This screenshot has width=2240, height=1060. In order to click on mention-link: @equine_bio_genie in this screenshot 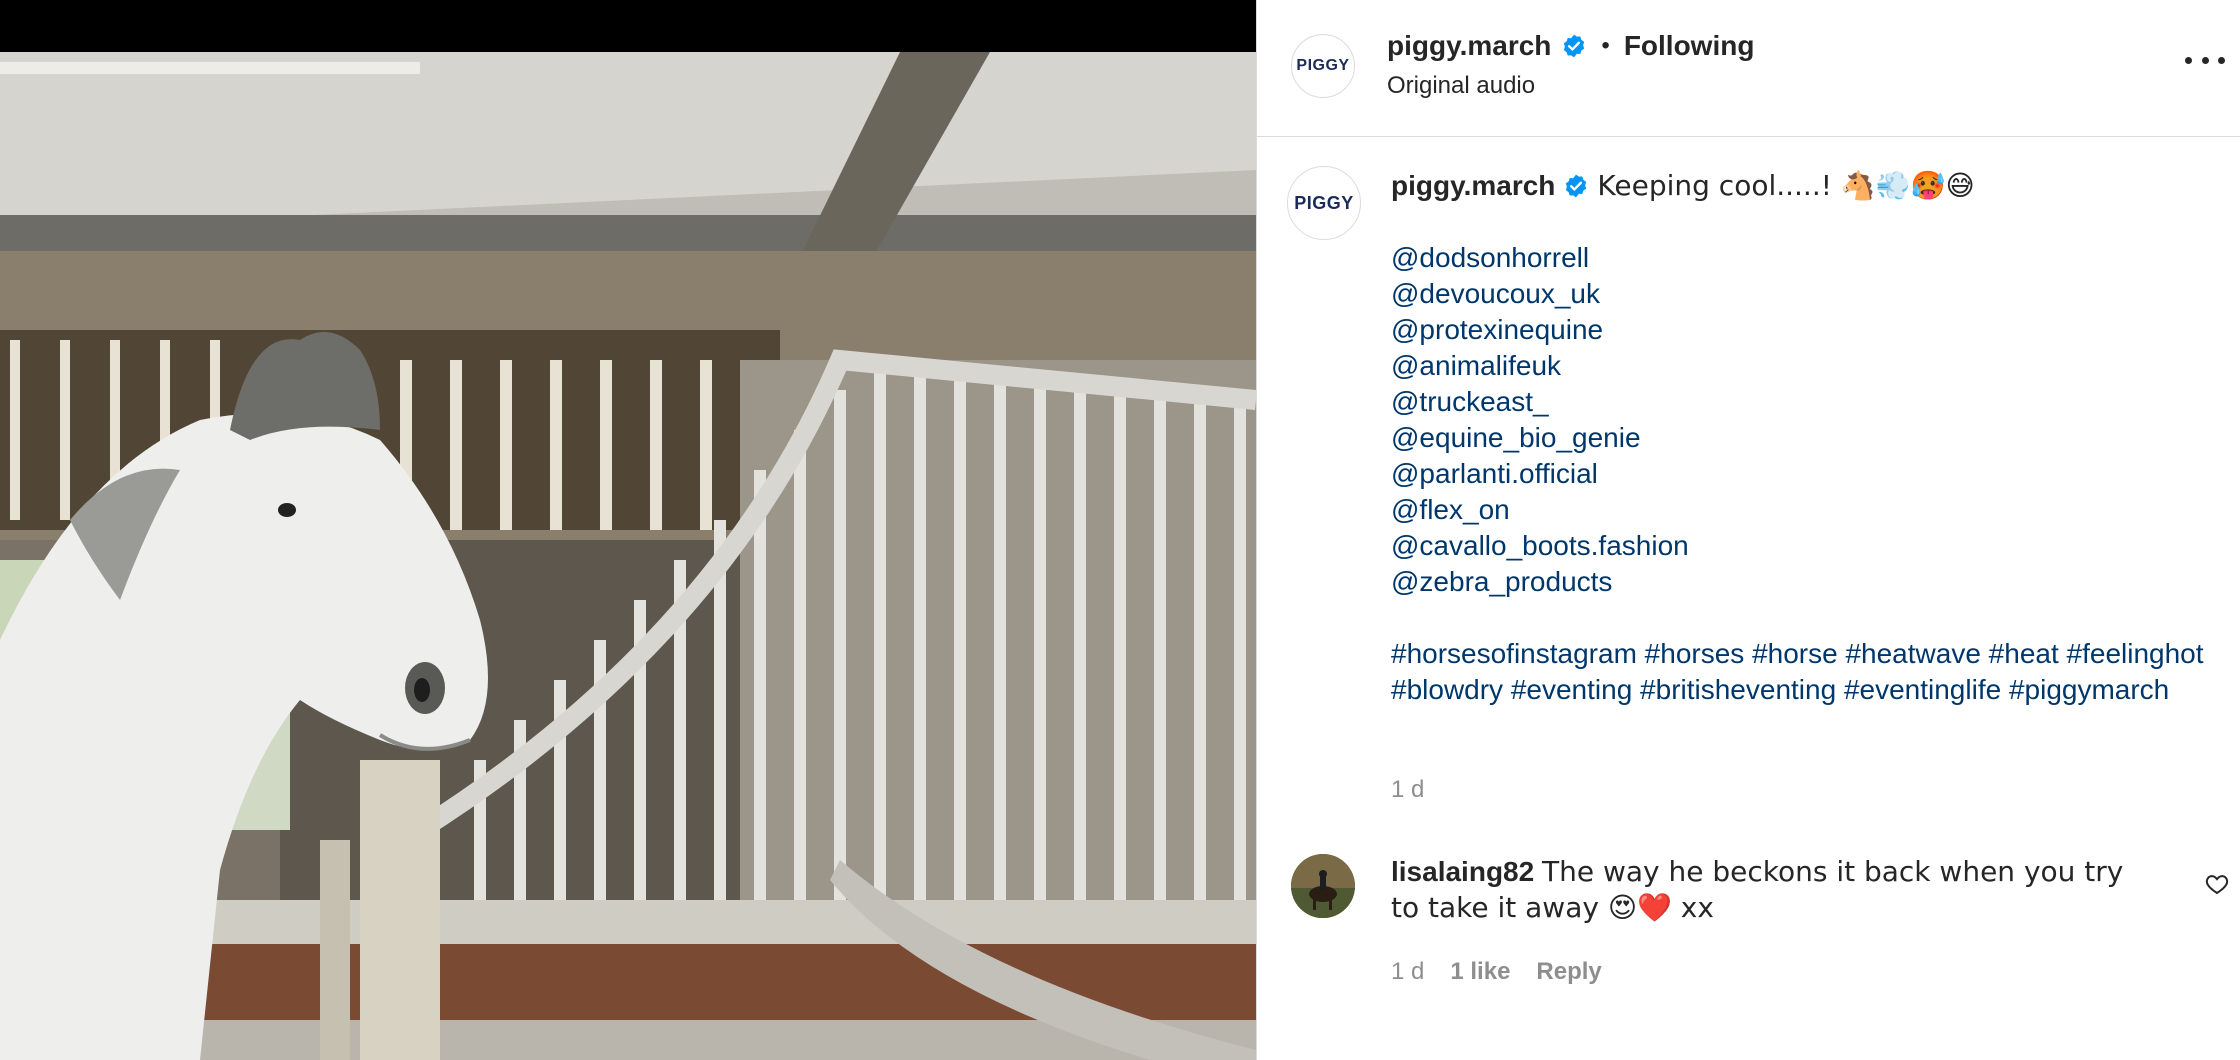, I will do `click(1801, 438)`.